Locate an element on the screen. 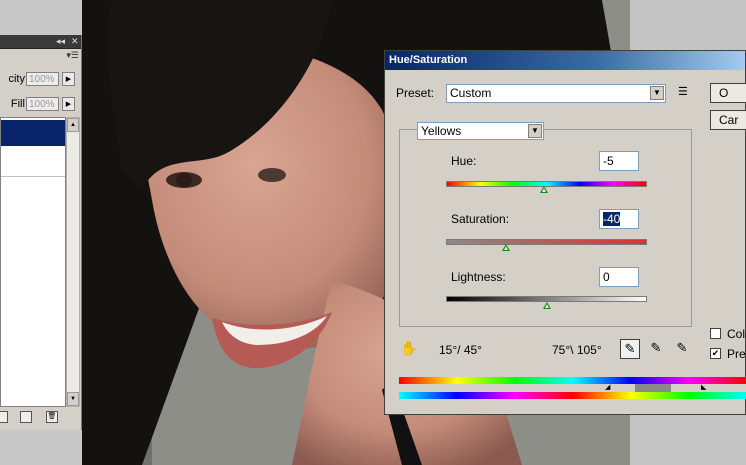 This screenshot has width=746, height=465. channel-select: Yellows ▼ is located at coordinates (480, 131).